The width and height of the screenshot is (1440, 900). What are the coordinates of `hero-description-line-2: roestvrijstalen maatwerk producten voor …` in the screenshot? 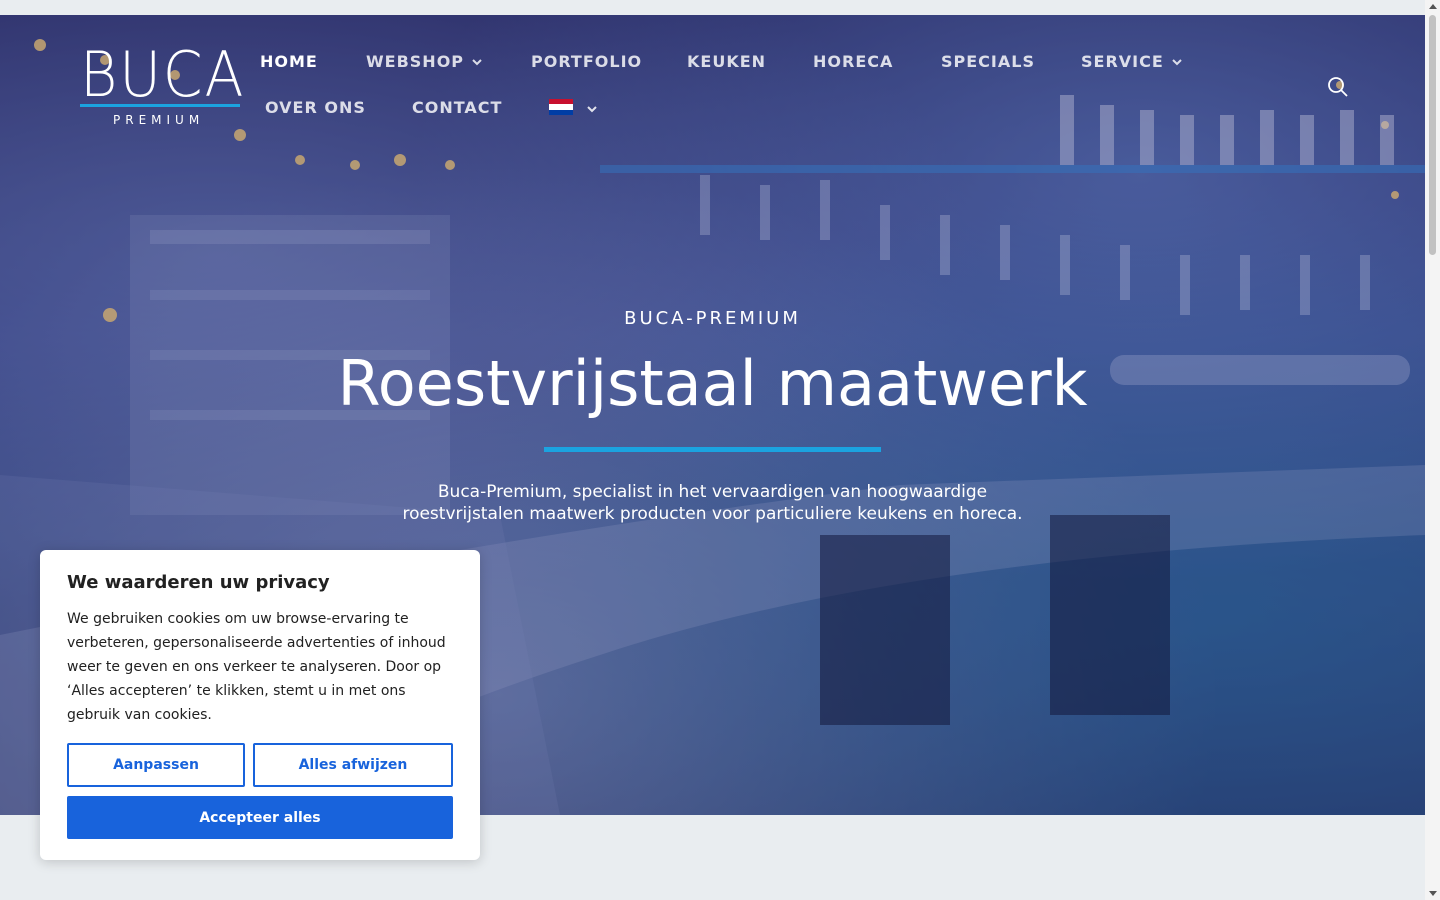 It's located at (712, 514).